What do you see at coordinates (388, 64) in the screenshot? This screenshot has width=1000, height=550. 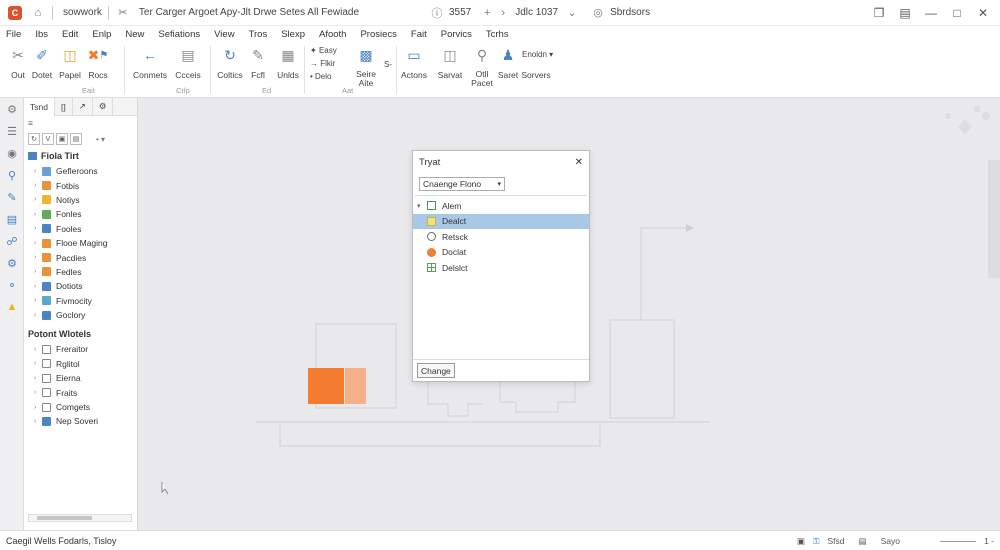 I see `ribbon-small-s: S-` at bounding box center [388, 64].